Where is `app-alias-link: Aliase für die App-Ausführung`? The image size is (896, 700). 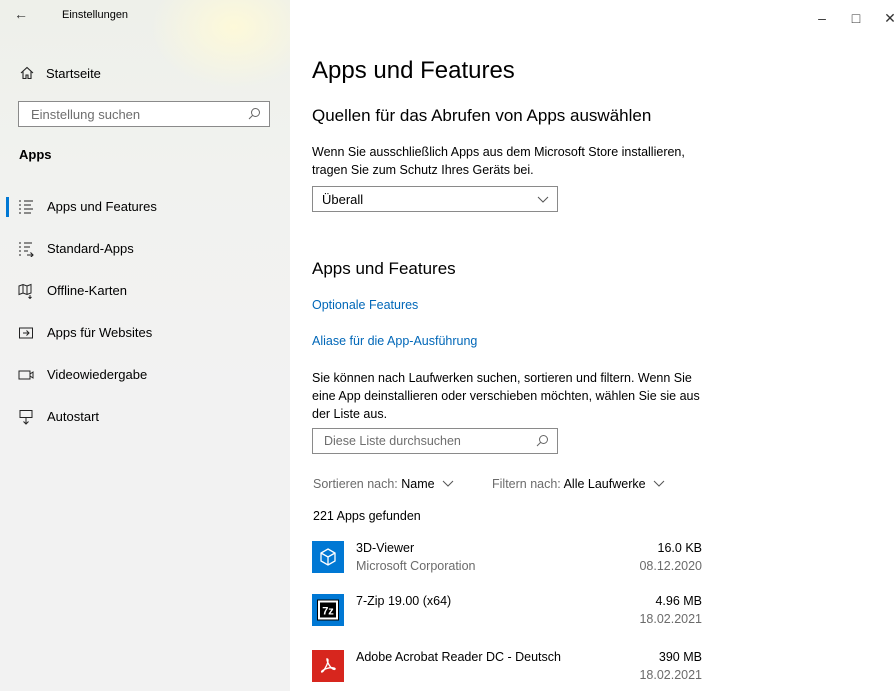 app-alias-link: Aliase für die App-Ausführung is located at coordinates (394, 341).